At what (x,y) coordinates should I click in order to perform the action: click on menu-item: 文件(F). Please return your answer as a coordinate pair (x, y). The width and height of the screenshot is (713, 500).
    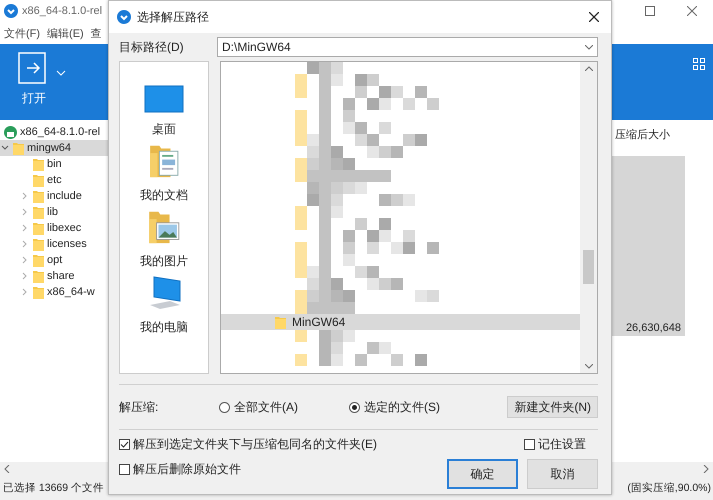
    Looking at the image, I should click on (22, 33).